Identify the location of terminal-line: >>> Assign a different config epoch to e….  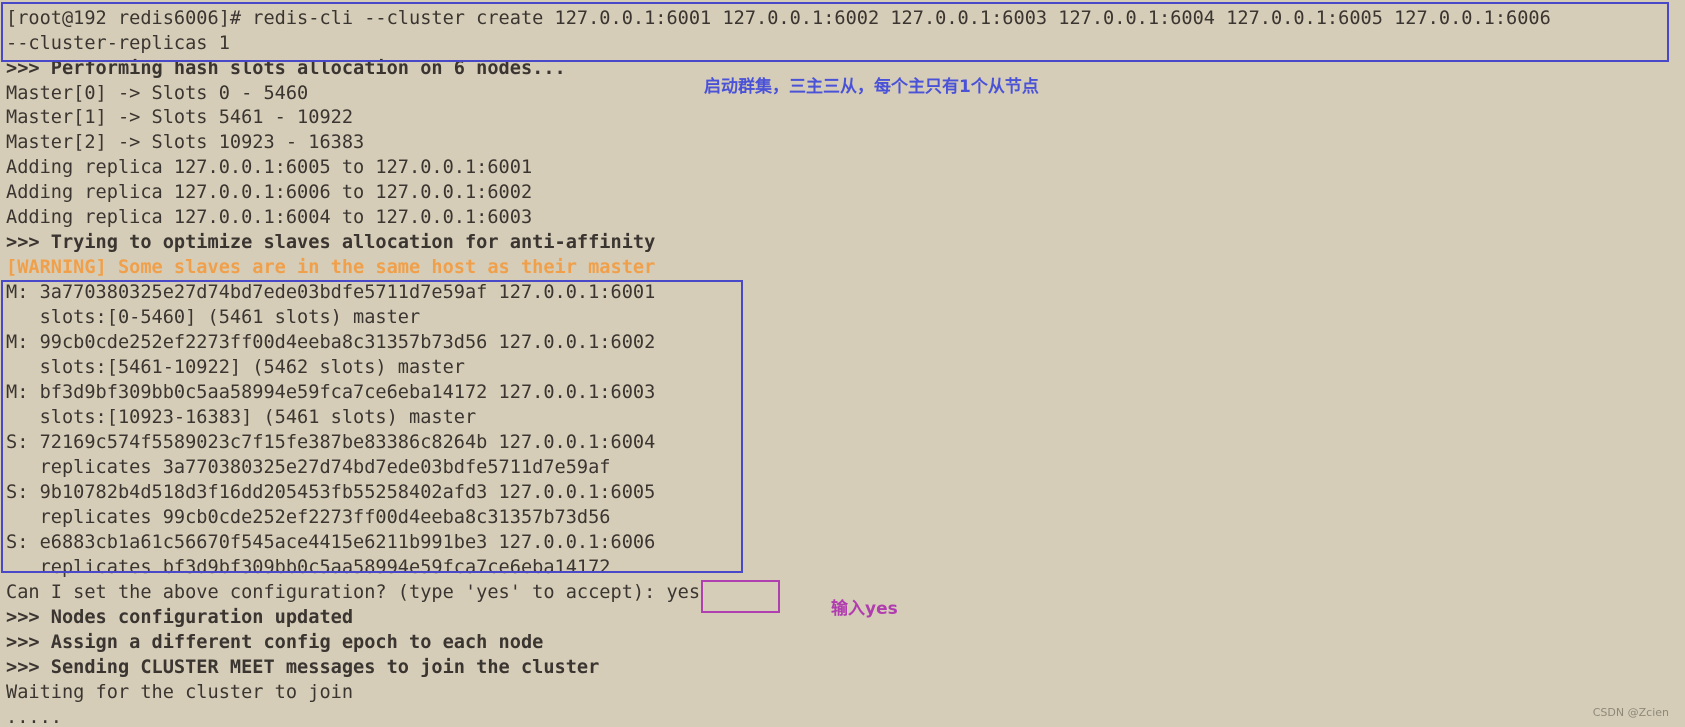
(275, 642).